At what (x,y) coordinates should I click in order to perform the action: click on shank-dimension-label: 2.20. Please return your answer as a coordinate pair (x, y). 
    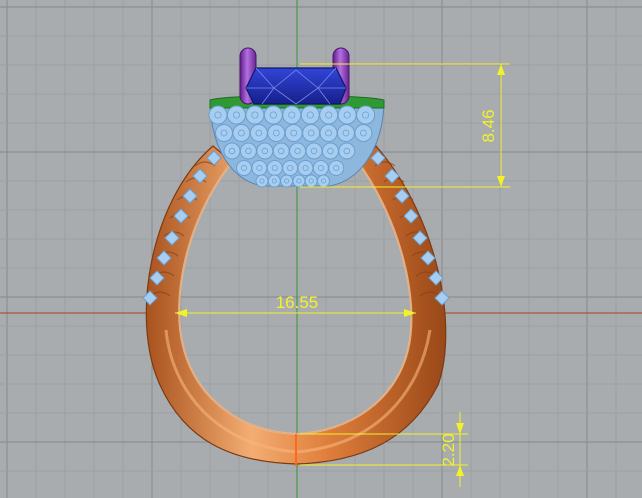
    Looking at the image, I should click on (448, 449).